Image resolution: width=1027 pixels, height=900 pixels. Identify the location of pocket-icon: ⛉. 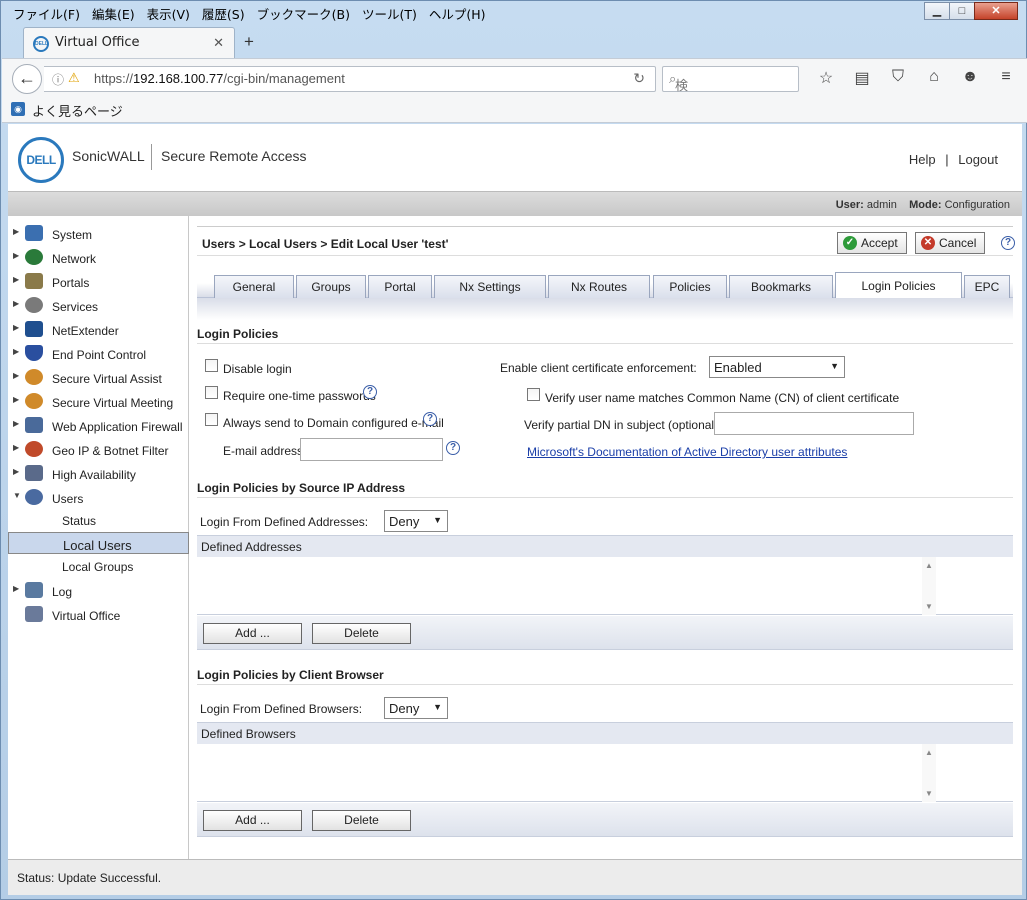
(898, 78).